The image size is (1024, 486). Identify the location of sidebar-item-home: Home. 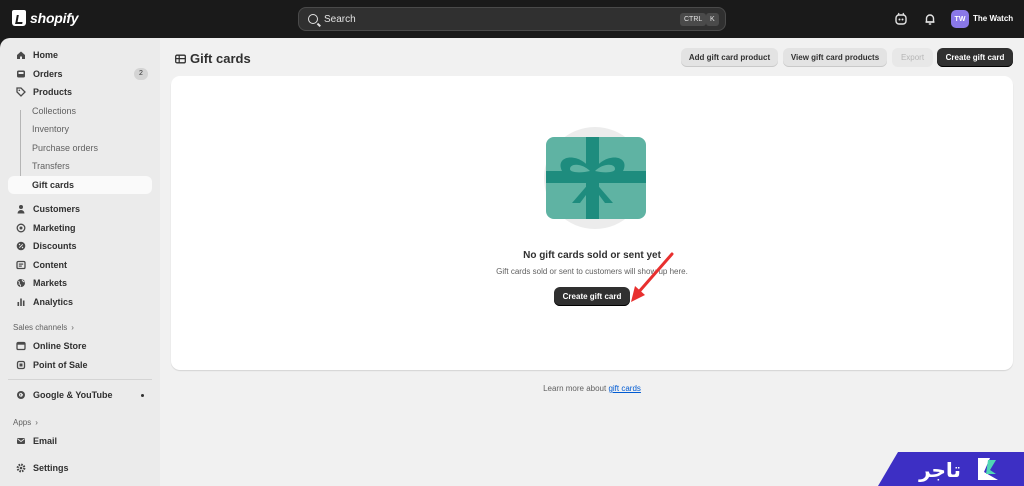
(80, 55).